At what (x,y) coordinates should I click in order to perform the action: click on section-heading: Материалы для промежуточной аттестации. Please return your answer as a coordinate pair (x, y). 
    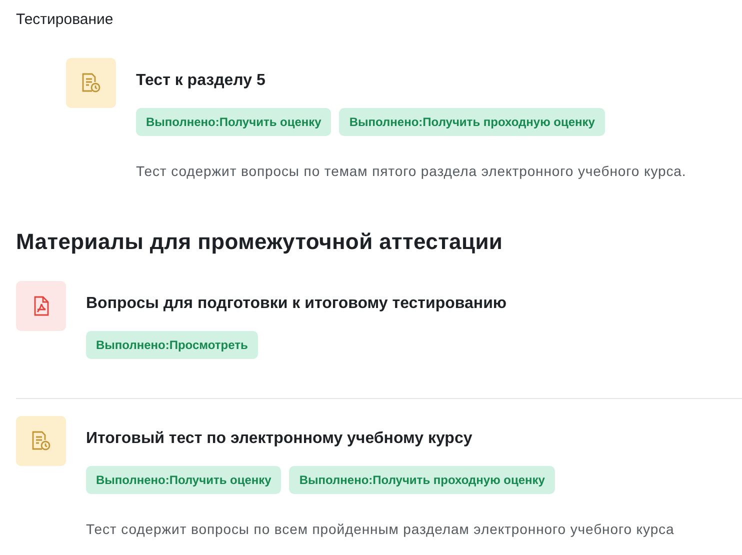
    Looking at the image, I should click on (260, 242).